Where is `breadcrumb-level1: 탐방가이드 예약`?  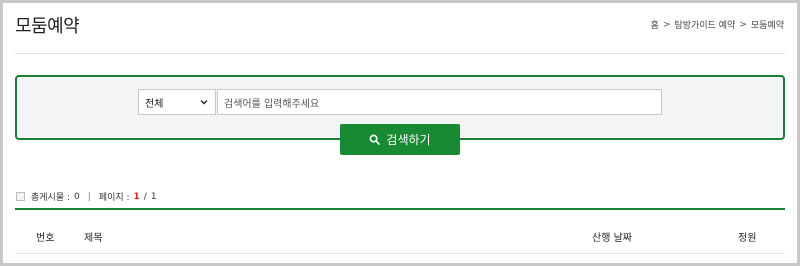
breadcrumb-level1: 탐방가이드 예약 is located at coordinates (705, 24).